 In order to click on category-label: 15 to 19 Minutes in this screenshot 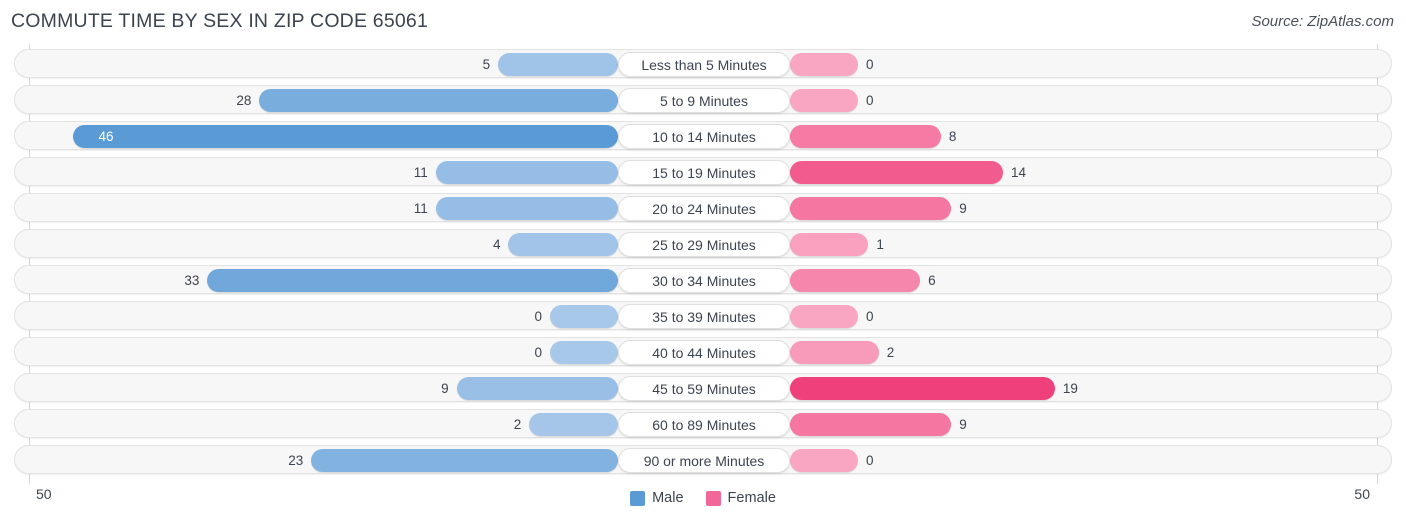, I will do `click(704, 172)`.